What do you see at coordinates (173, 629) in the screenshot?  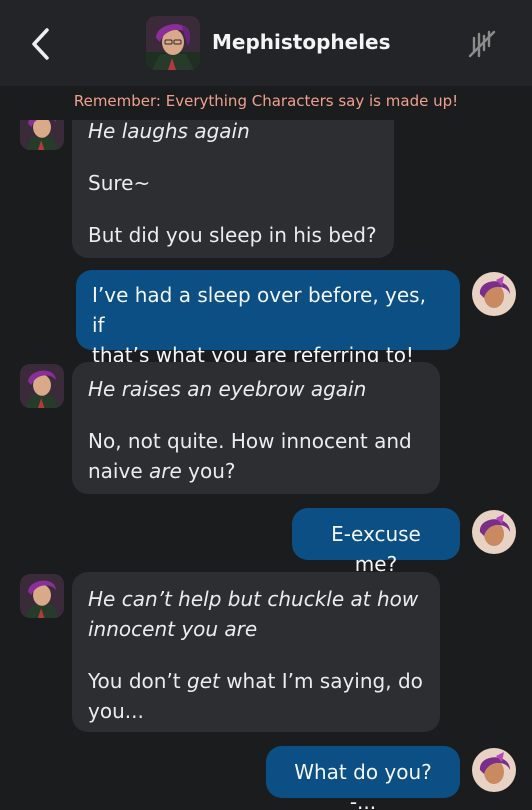 I see `message-action: innocent you are` at bounding box center [173, 629].